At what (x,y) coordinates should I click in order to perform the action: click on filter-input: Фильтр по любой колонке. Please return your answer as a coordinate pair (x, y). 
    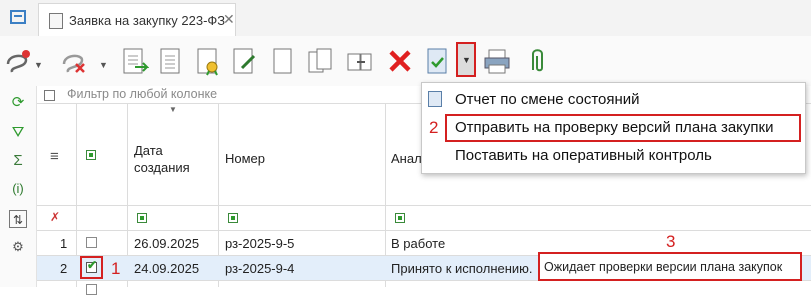
    Looking at the image, I should click on (142, 94).